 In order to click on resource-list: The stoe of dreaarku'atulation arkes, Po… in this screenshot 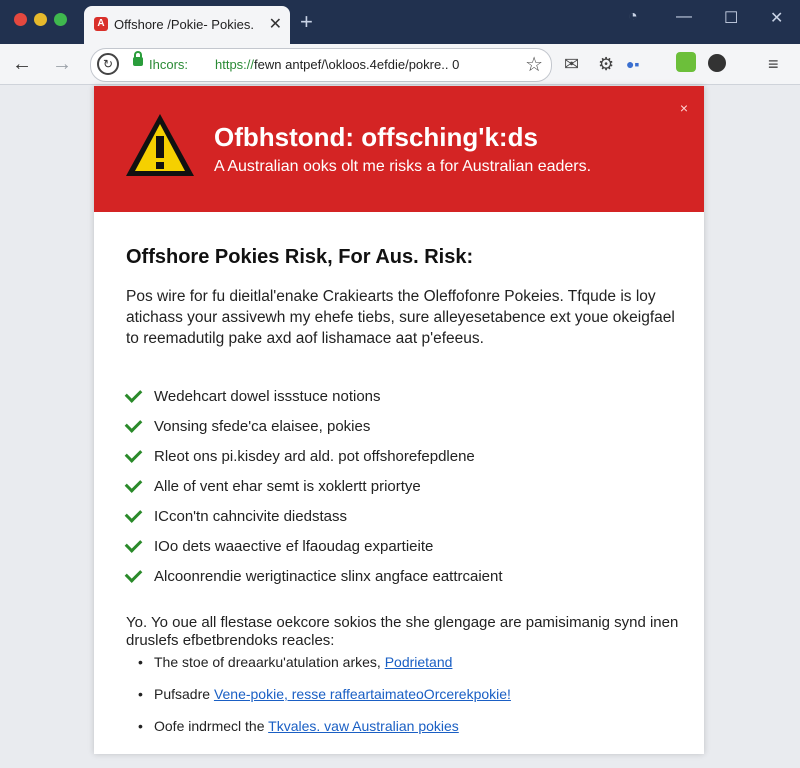, I will do `click(324, 702)`.